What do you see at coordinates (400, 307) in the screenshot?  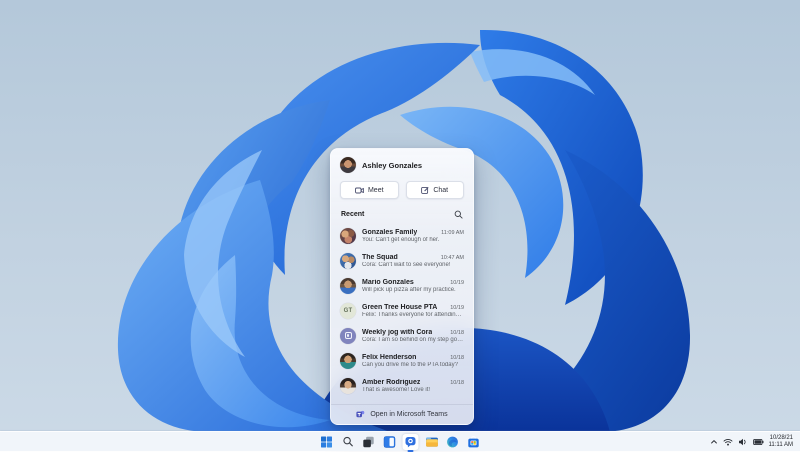 I see `contact-name: Green Tree House PTA` at bounding box center [400, 307].